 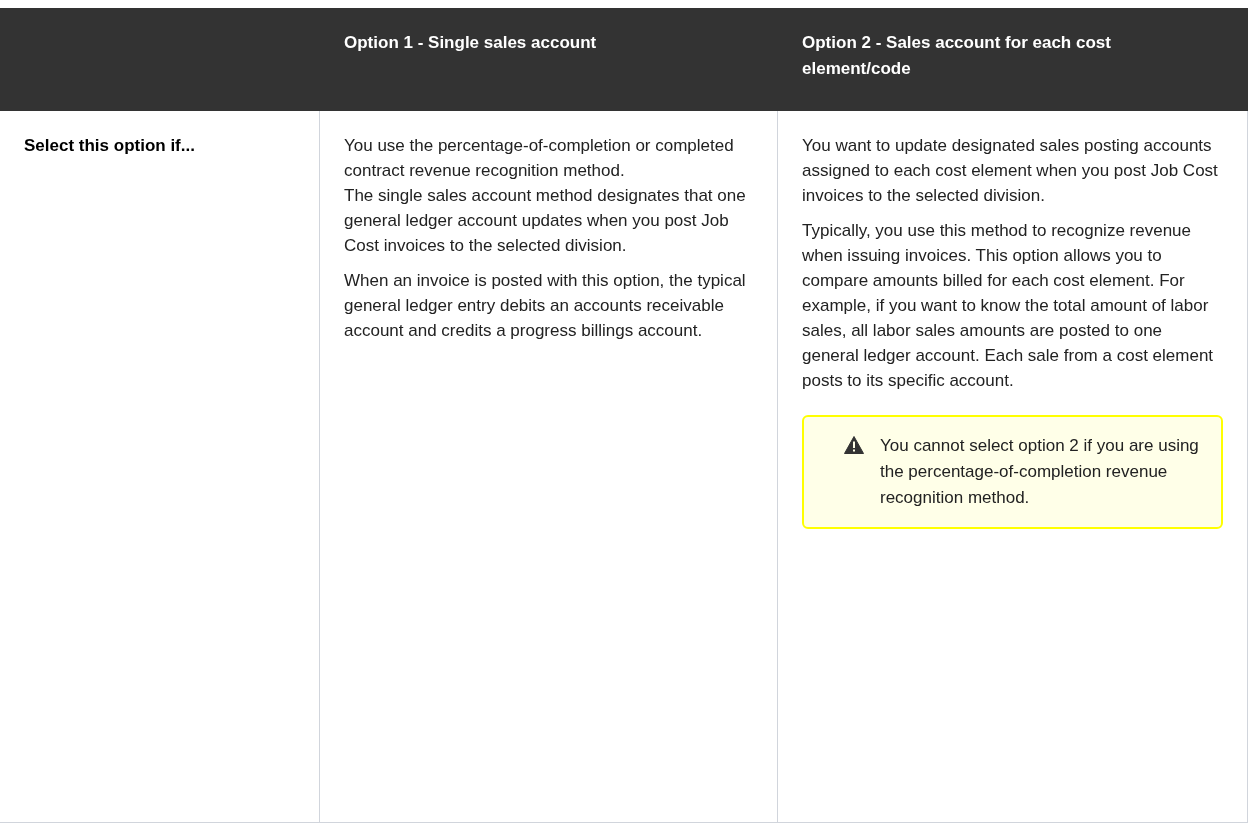 What do you see at coordinates (854, 445) in the screenshot?
I see `warning-icon` at bounding box center [854, 445].